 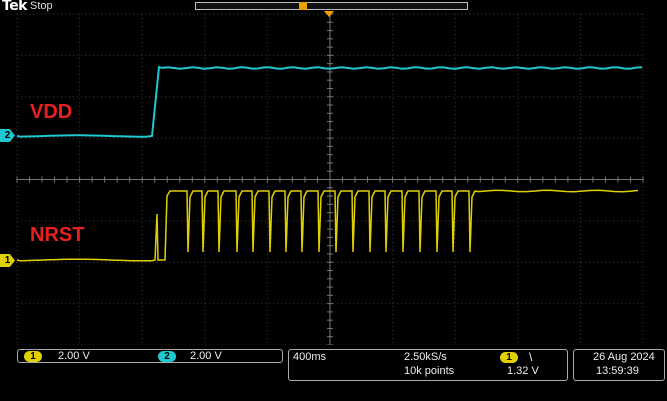 I want to click on ch2-scale: 2.00 V, so click(x=206, y=356).